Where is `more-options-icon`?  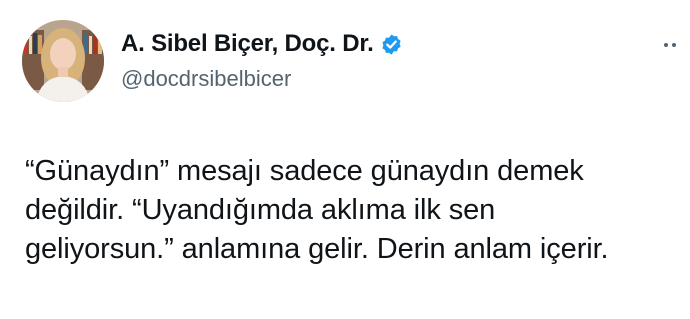 more-options-icon is located at coordinates (677, 45).